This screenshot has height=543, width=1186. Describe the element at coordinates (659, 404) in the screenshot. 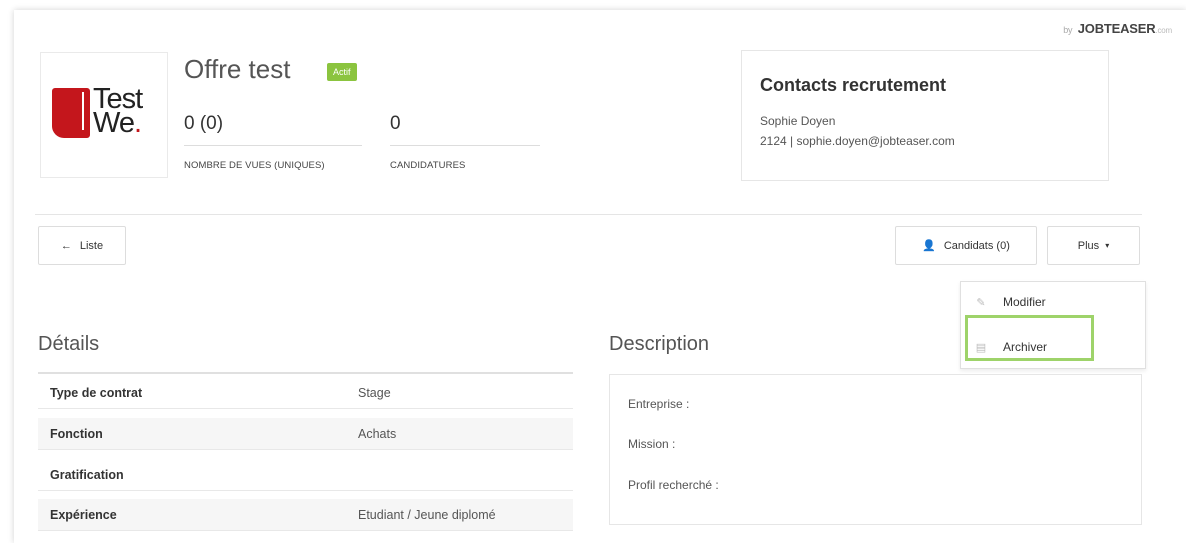

I see `company-label: Entreprise :` at that location.